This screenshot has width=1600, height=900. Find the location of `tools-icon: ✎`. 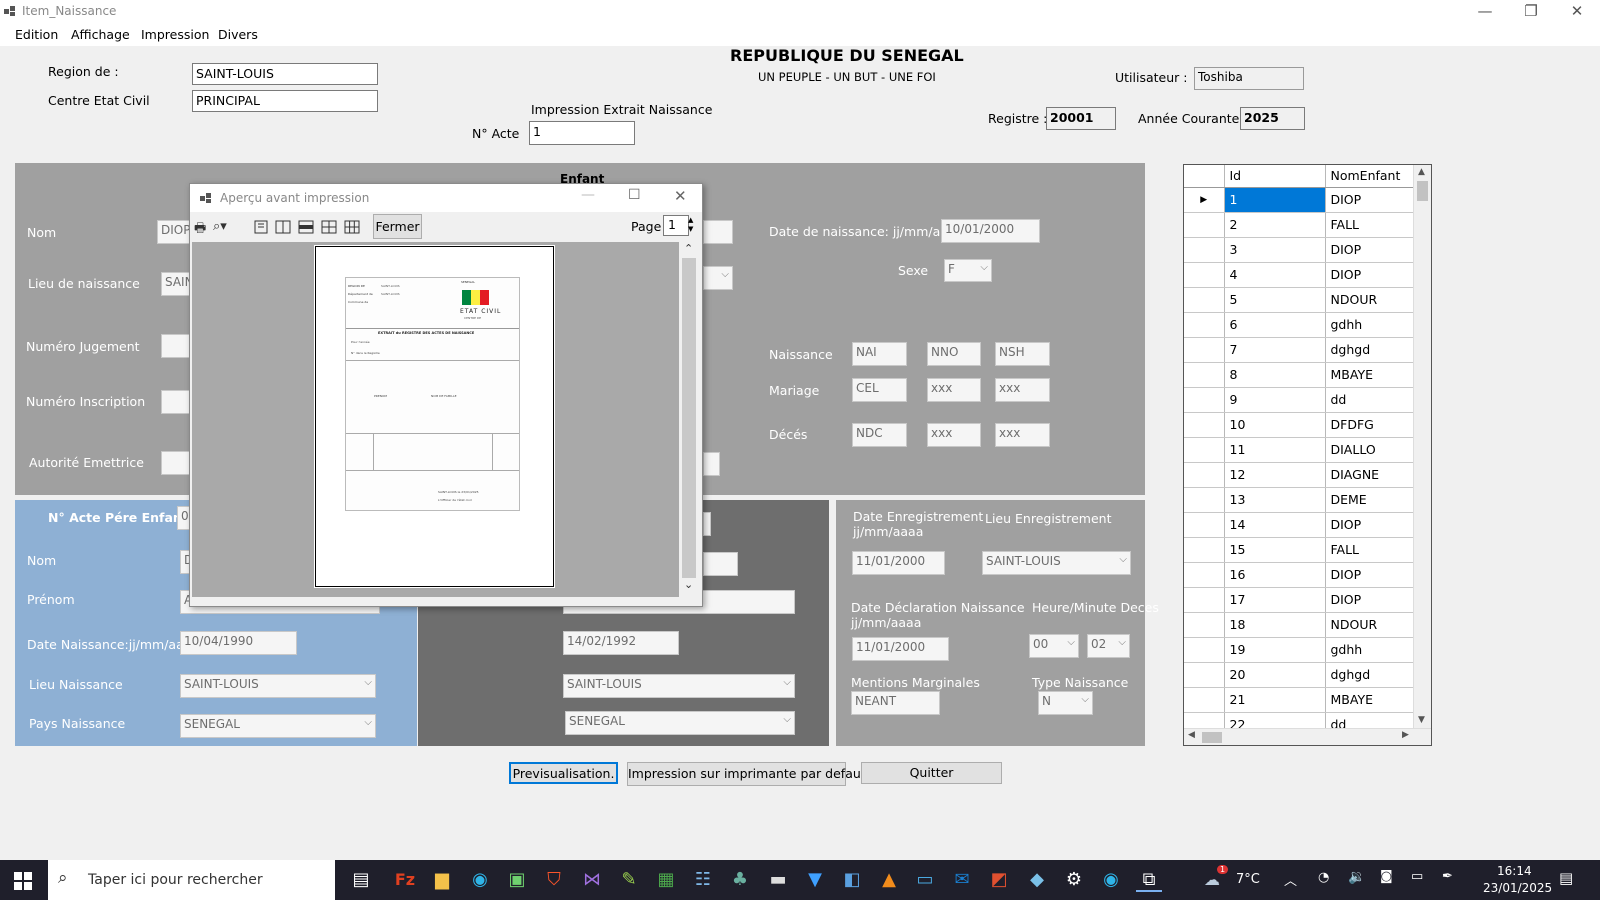

tools-icon: ✎ is located at coordinates (629, 880).